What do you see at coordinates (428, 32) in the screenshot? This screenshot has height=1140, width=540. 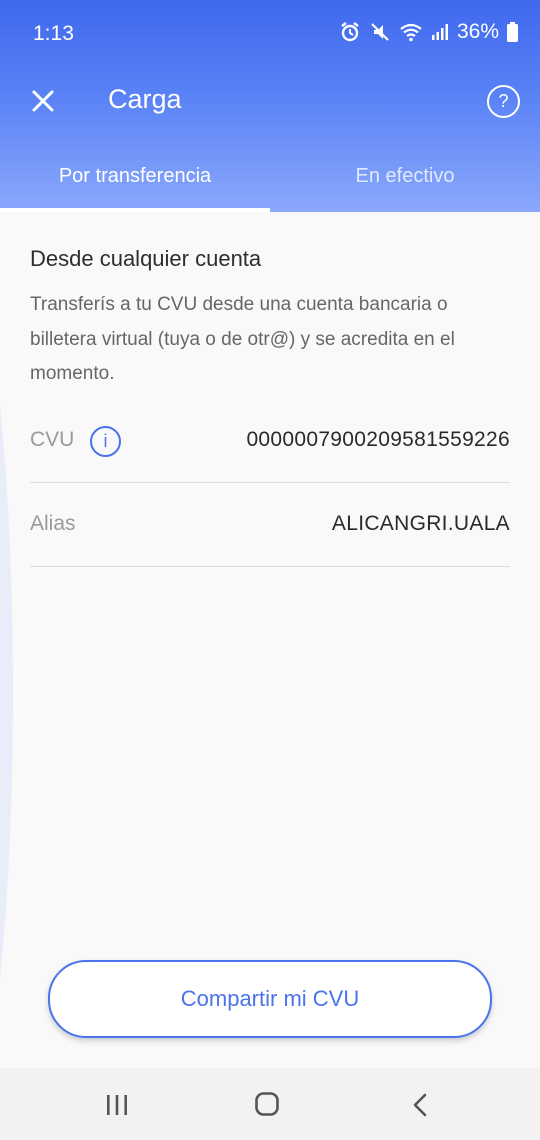 I see `status-icons: 36%` at bounding box center [428, 32].